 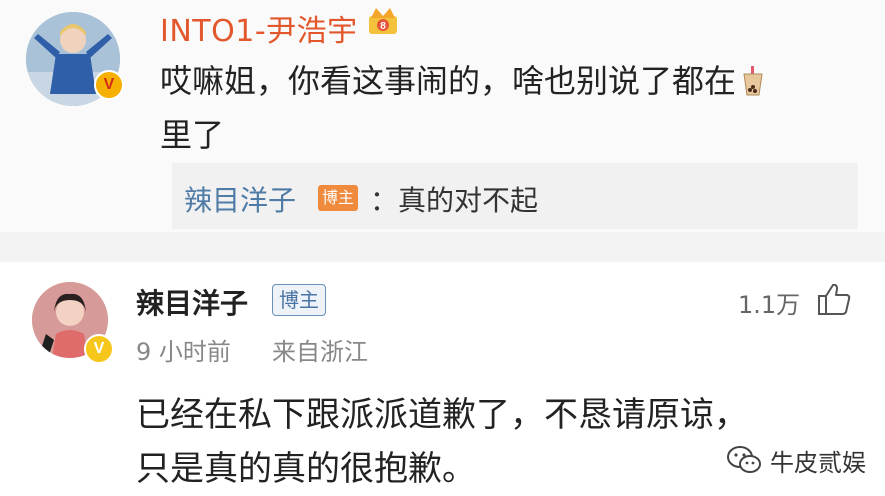 I want to click on reply-box: 辣目洋子 博主 ：真的对不起, so click(x=515, y=196).